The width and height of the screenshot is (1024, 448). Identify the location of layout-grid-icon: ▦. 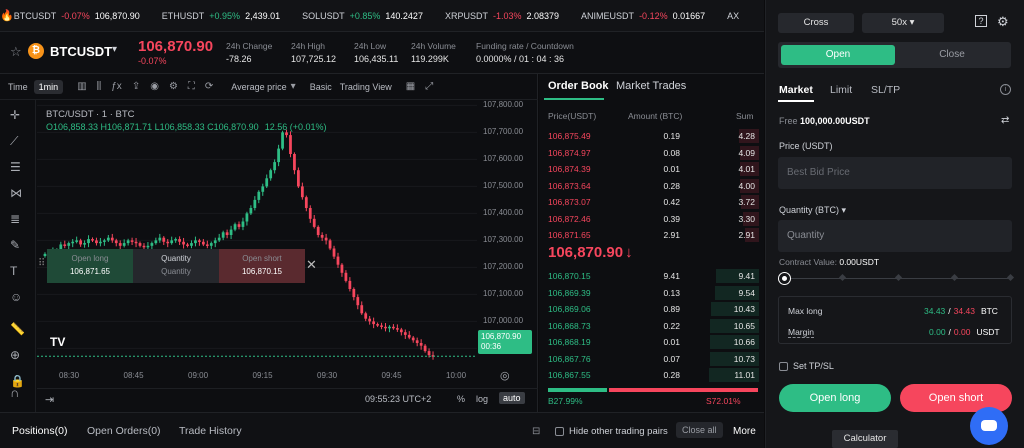
(410, 86).